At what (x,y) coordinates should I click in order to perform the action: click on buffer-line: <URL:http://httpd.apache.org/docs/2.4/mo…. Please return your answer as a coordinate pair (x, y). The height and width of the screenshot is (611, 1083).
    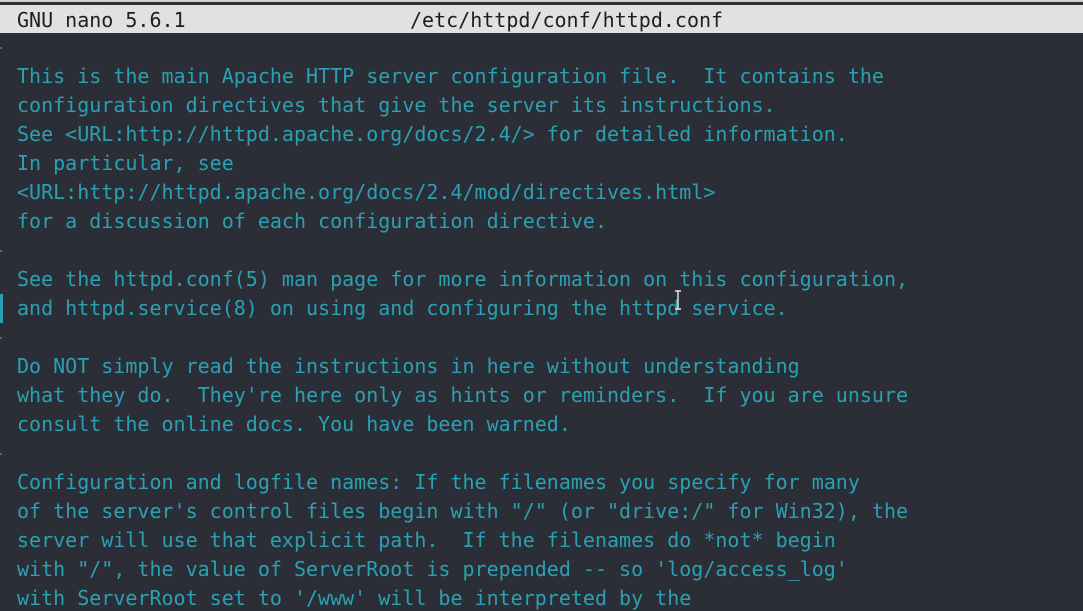
    Looking at the image, I should click on (541, 192).